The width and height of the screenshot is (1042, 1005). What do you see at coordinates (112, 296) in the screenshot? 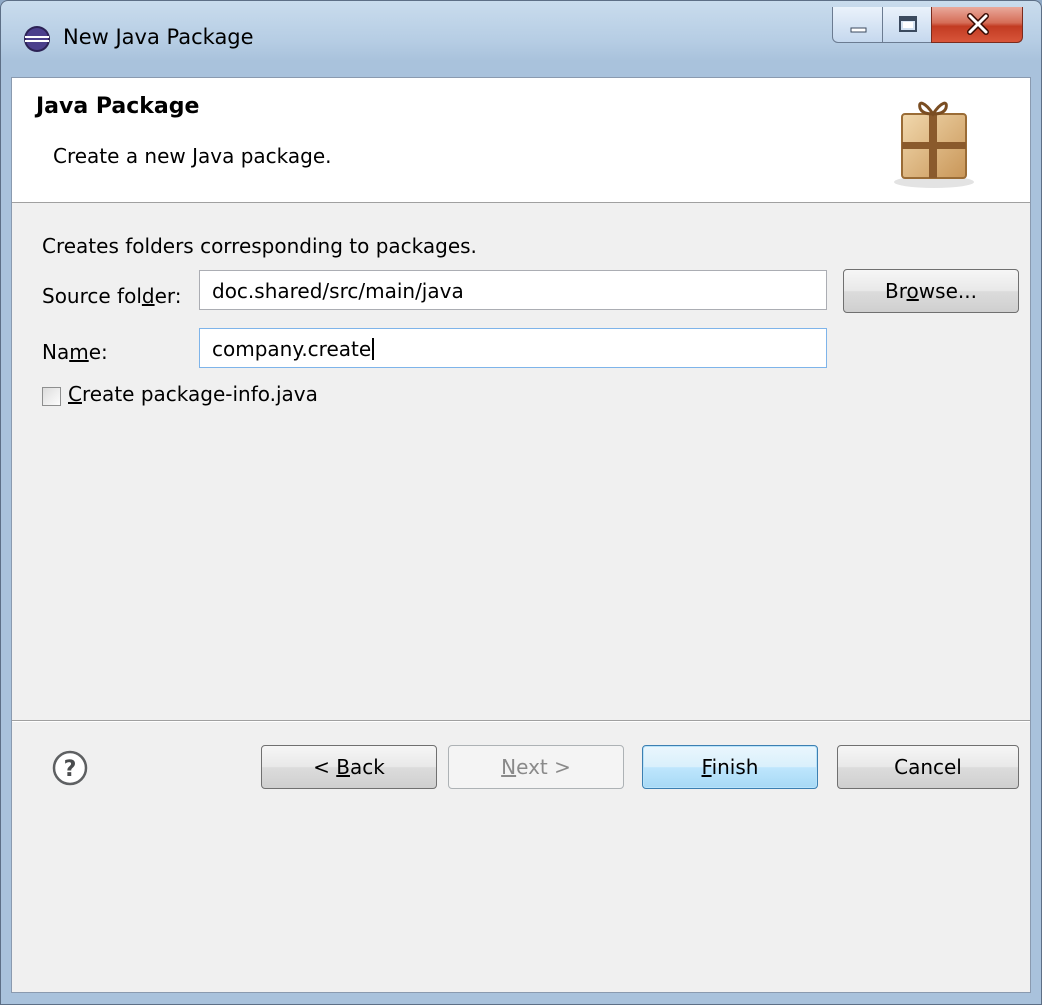
I see `source-folder-label: Source folder:` at bounding box center [112, 296].